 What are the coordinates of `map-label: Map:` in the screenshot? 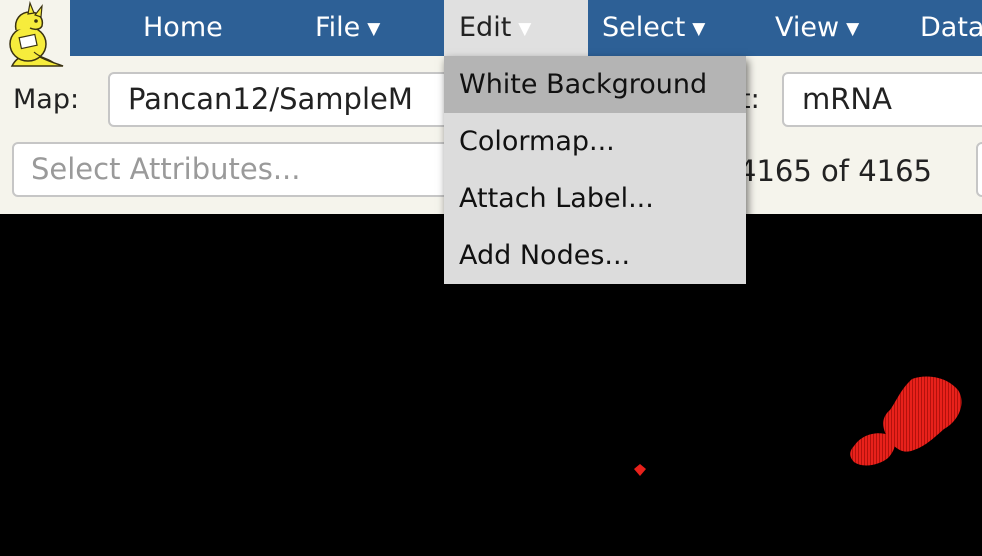 It's located at (46, 99).